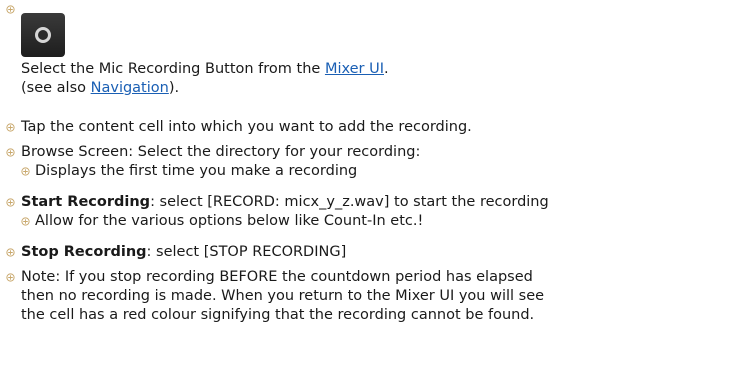  Describe the element at coordinates (205, 88) in the screenshot. I see `see-also-line: (see also Navigation).` at that location.